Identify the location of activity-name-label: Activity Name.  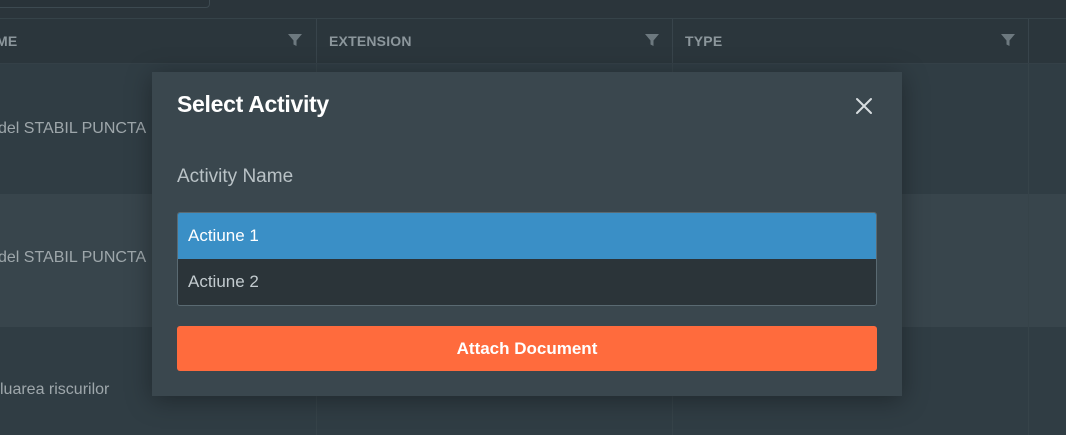
(235, 176).